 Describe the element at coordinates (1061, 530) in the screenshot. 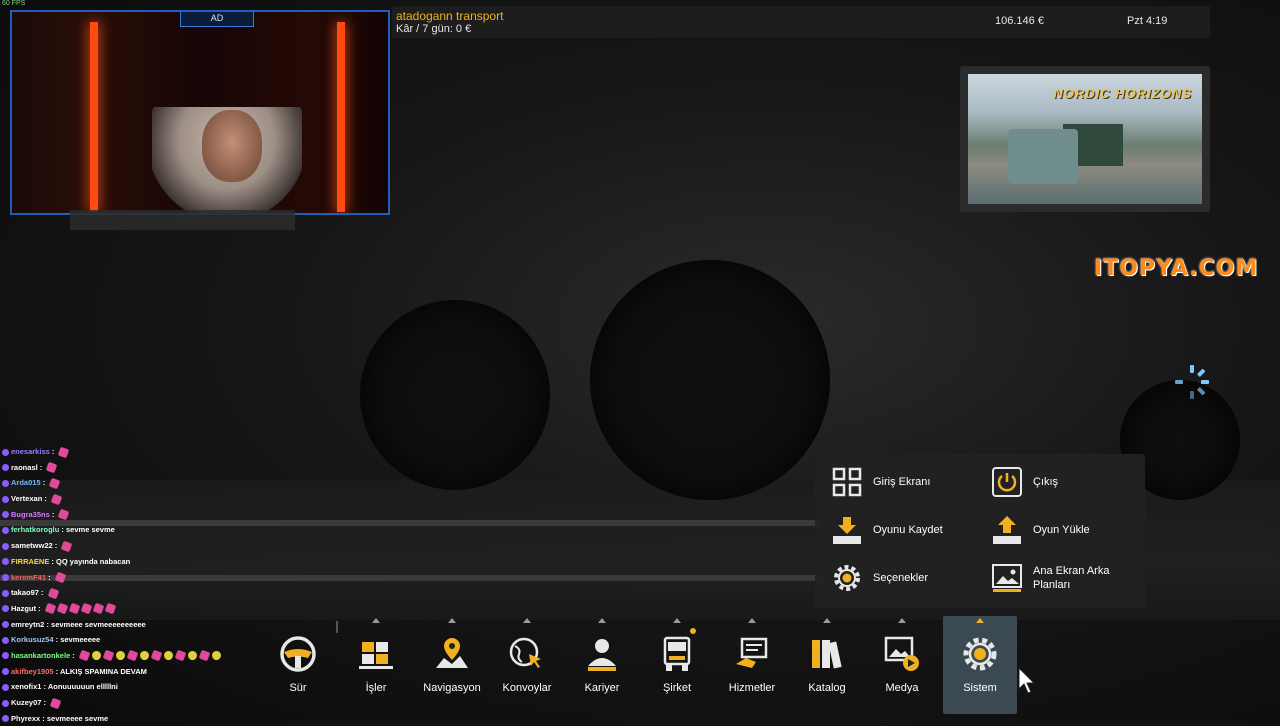

I see `load-game-label: Oyun Yükle` at that location.